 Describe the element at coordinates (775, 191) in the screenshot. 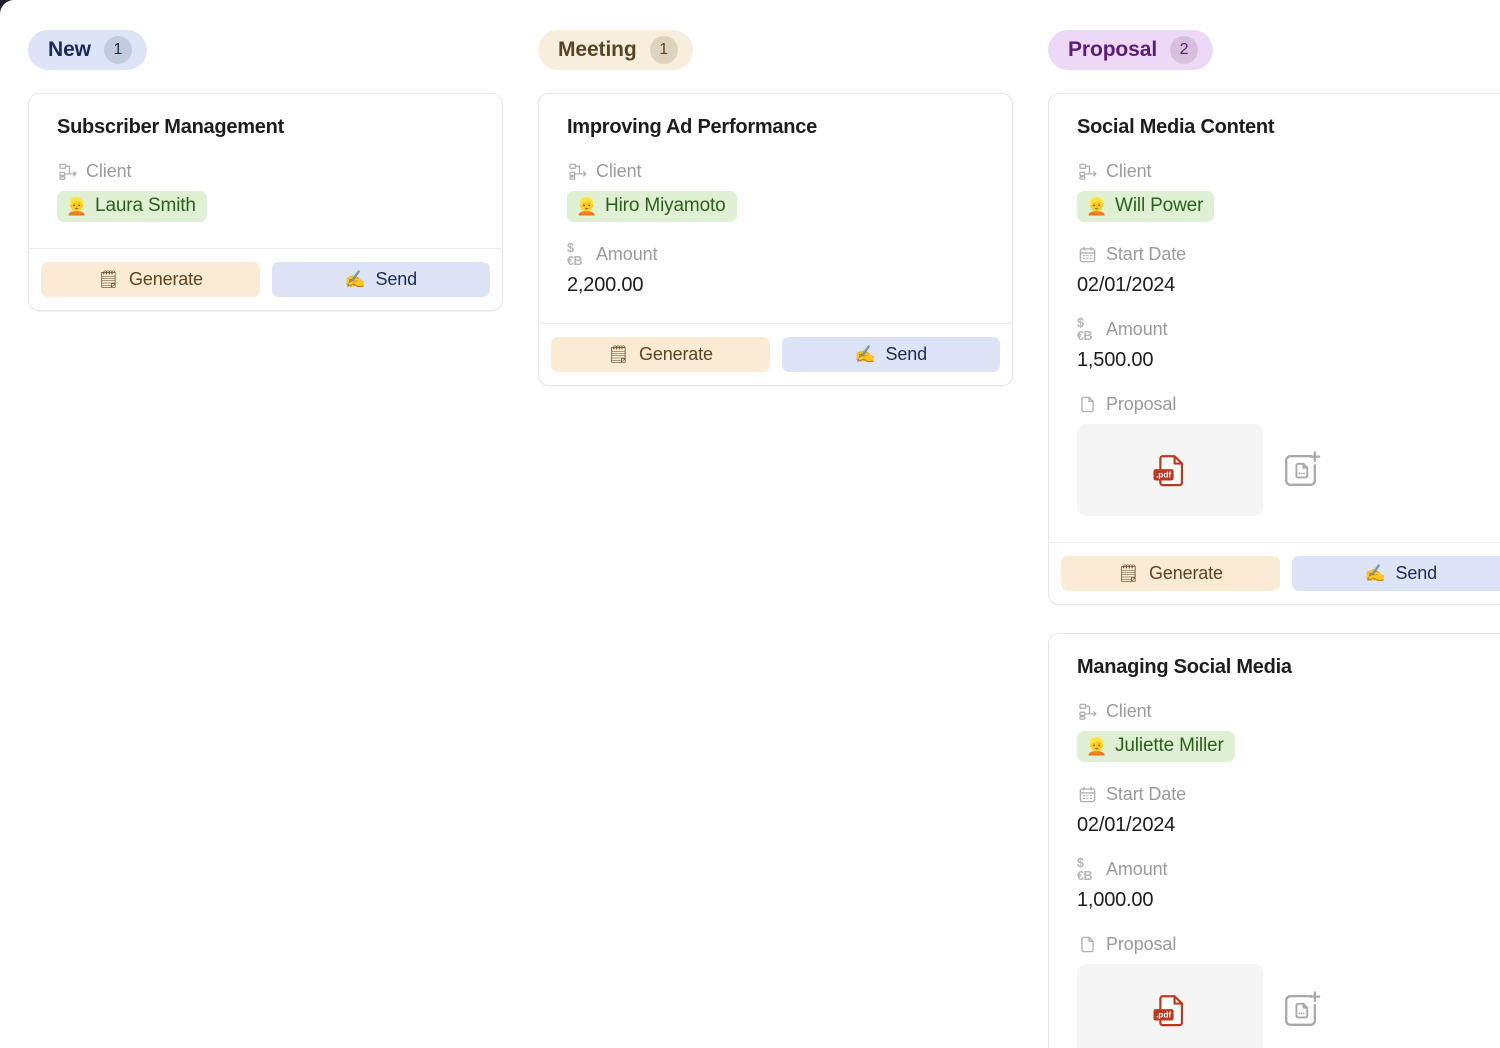

I see `card-field-client: Client 👱 Hiro Miyamoto` at that location.